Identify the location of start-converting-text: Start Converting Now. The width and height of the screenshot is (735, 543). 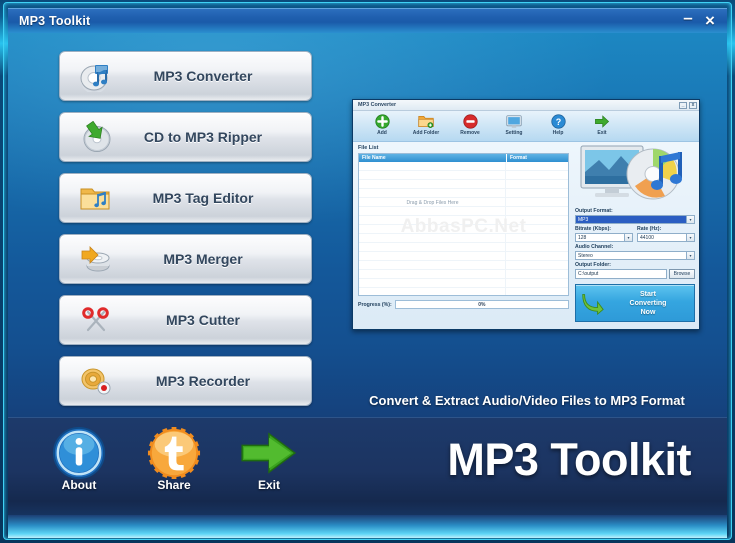
(649, 303).